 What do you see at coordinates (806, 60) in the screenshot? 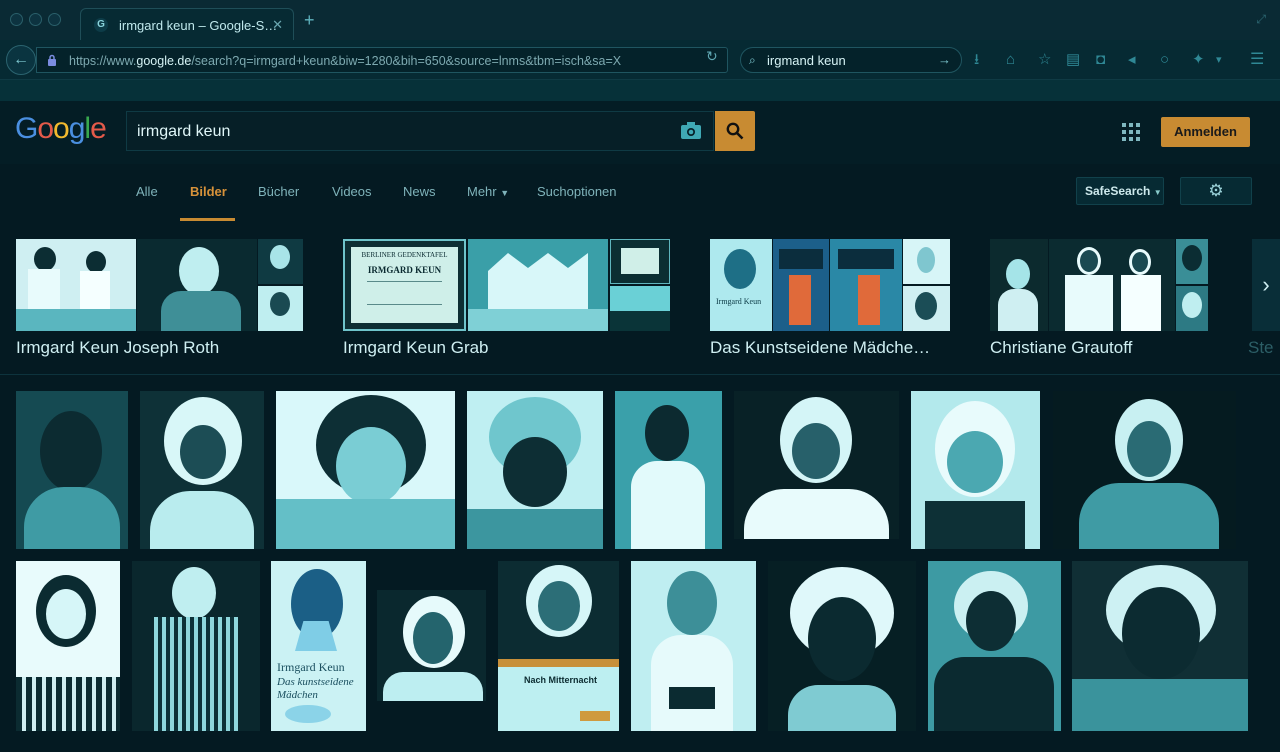
I see `browser-search-value: irgmand keun` at bounding box center [806, 60].